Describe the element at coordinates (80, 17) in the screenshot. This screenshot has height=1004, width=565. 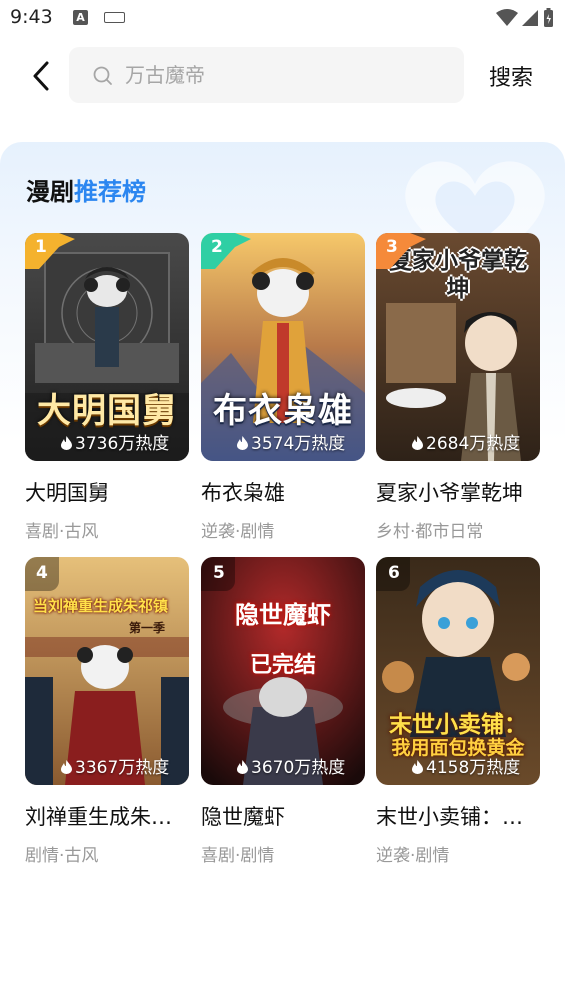
I see `notification-a-icon: A` at that location.